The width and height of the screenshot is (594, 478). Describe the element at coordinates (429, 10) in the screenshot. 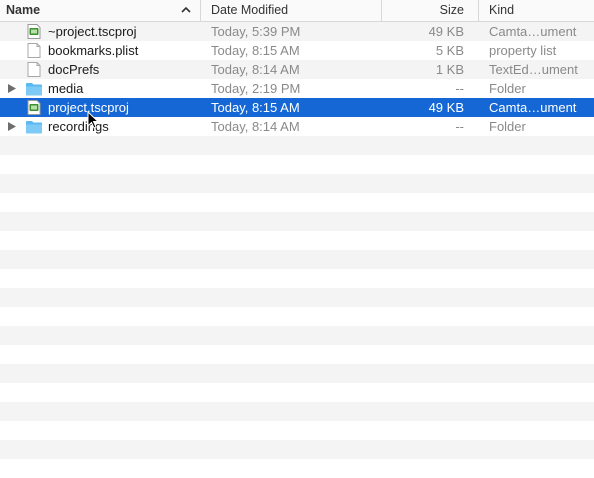

I see `column-header-size: Size` at that location.